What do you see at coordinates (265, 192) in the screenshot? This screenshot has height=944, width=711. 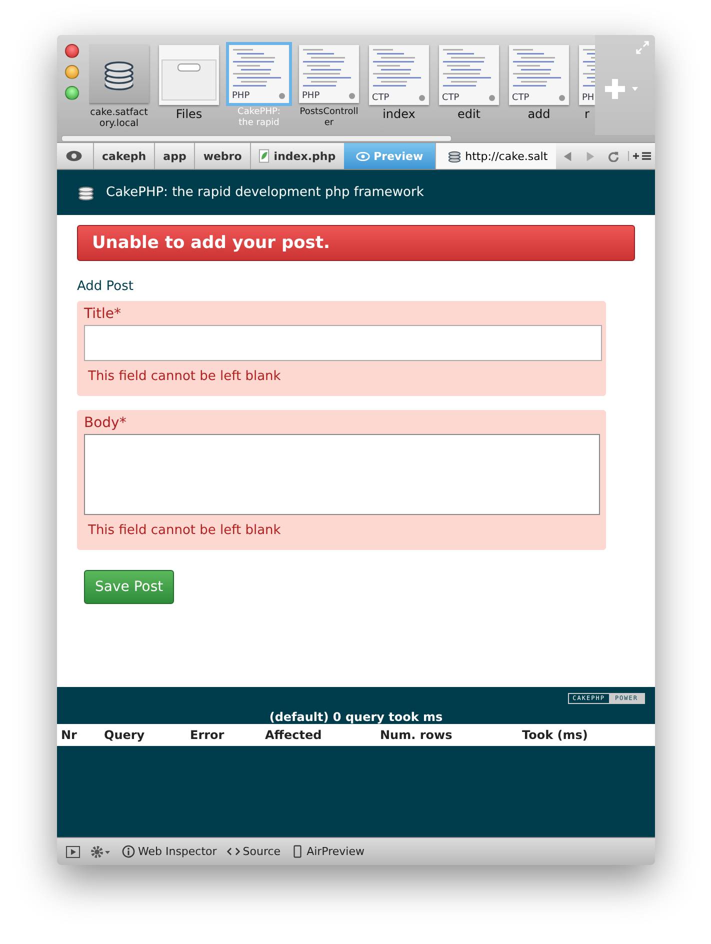 I see `site-title: CakePHP: the rapid development php framework` at bounding box center [265, 192].